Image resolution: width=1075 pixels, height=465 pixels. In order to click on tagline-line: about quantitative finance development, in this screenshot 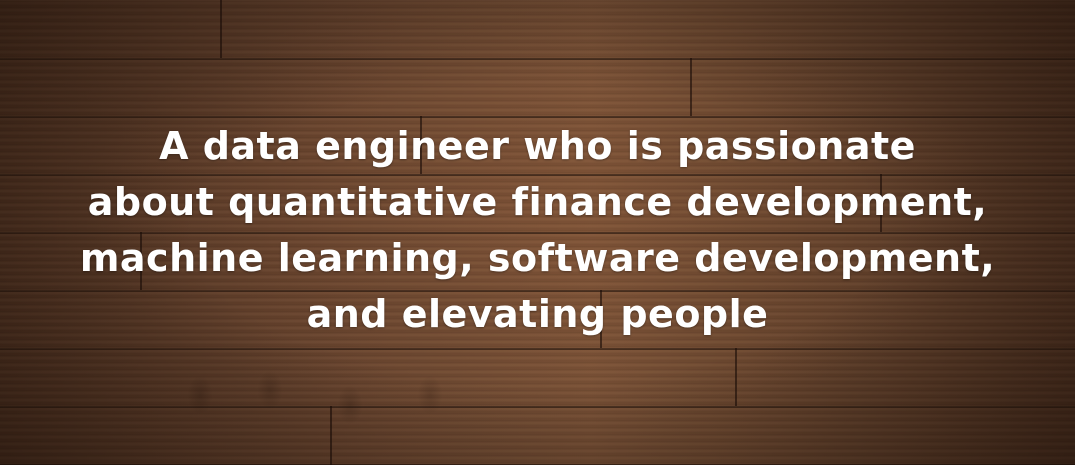, I will do `click(537, 202)`.